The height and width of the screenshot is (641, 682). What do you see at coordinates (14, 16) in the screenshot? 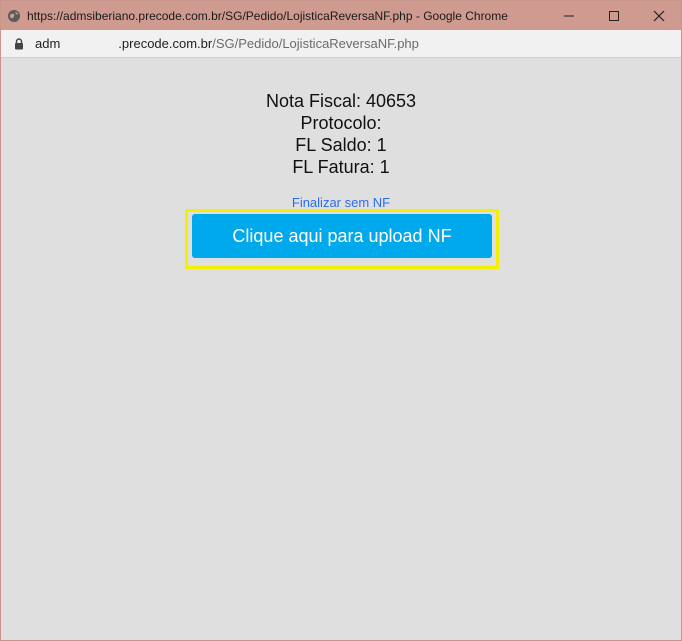
I see `globe-icon` at bounding box center [14, 16].